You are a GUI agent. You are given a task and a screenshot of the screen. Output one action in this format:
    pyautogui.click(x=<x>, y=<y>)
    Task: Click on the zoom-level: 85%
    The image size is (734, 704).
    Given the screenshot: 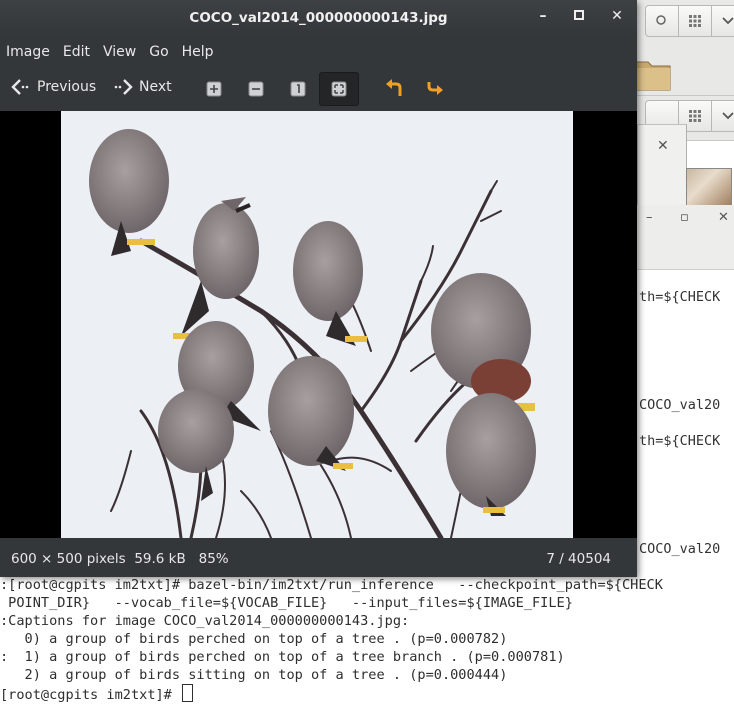 What is the action you would take?
    pyautogui.click(x=213, y=559)
    